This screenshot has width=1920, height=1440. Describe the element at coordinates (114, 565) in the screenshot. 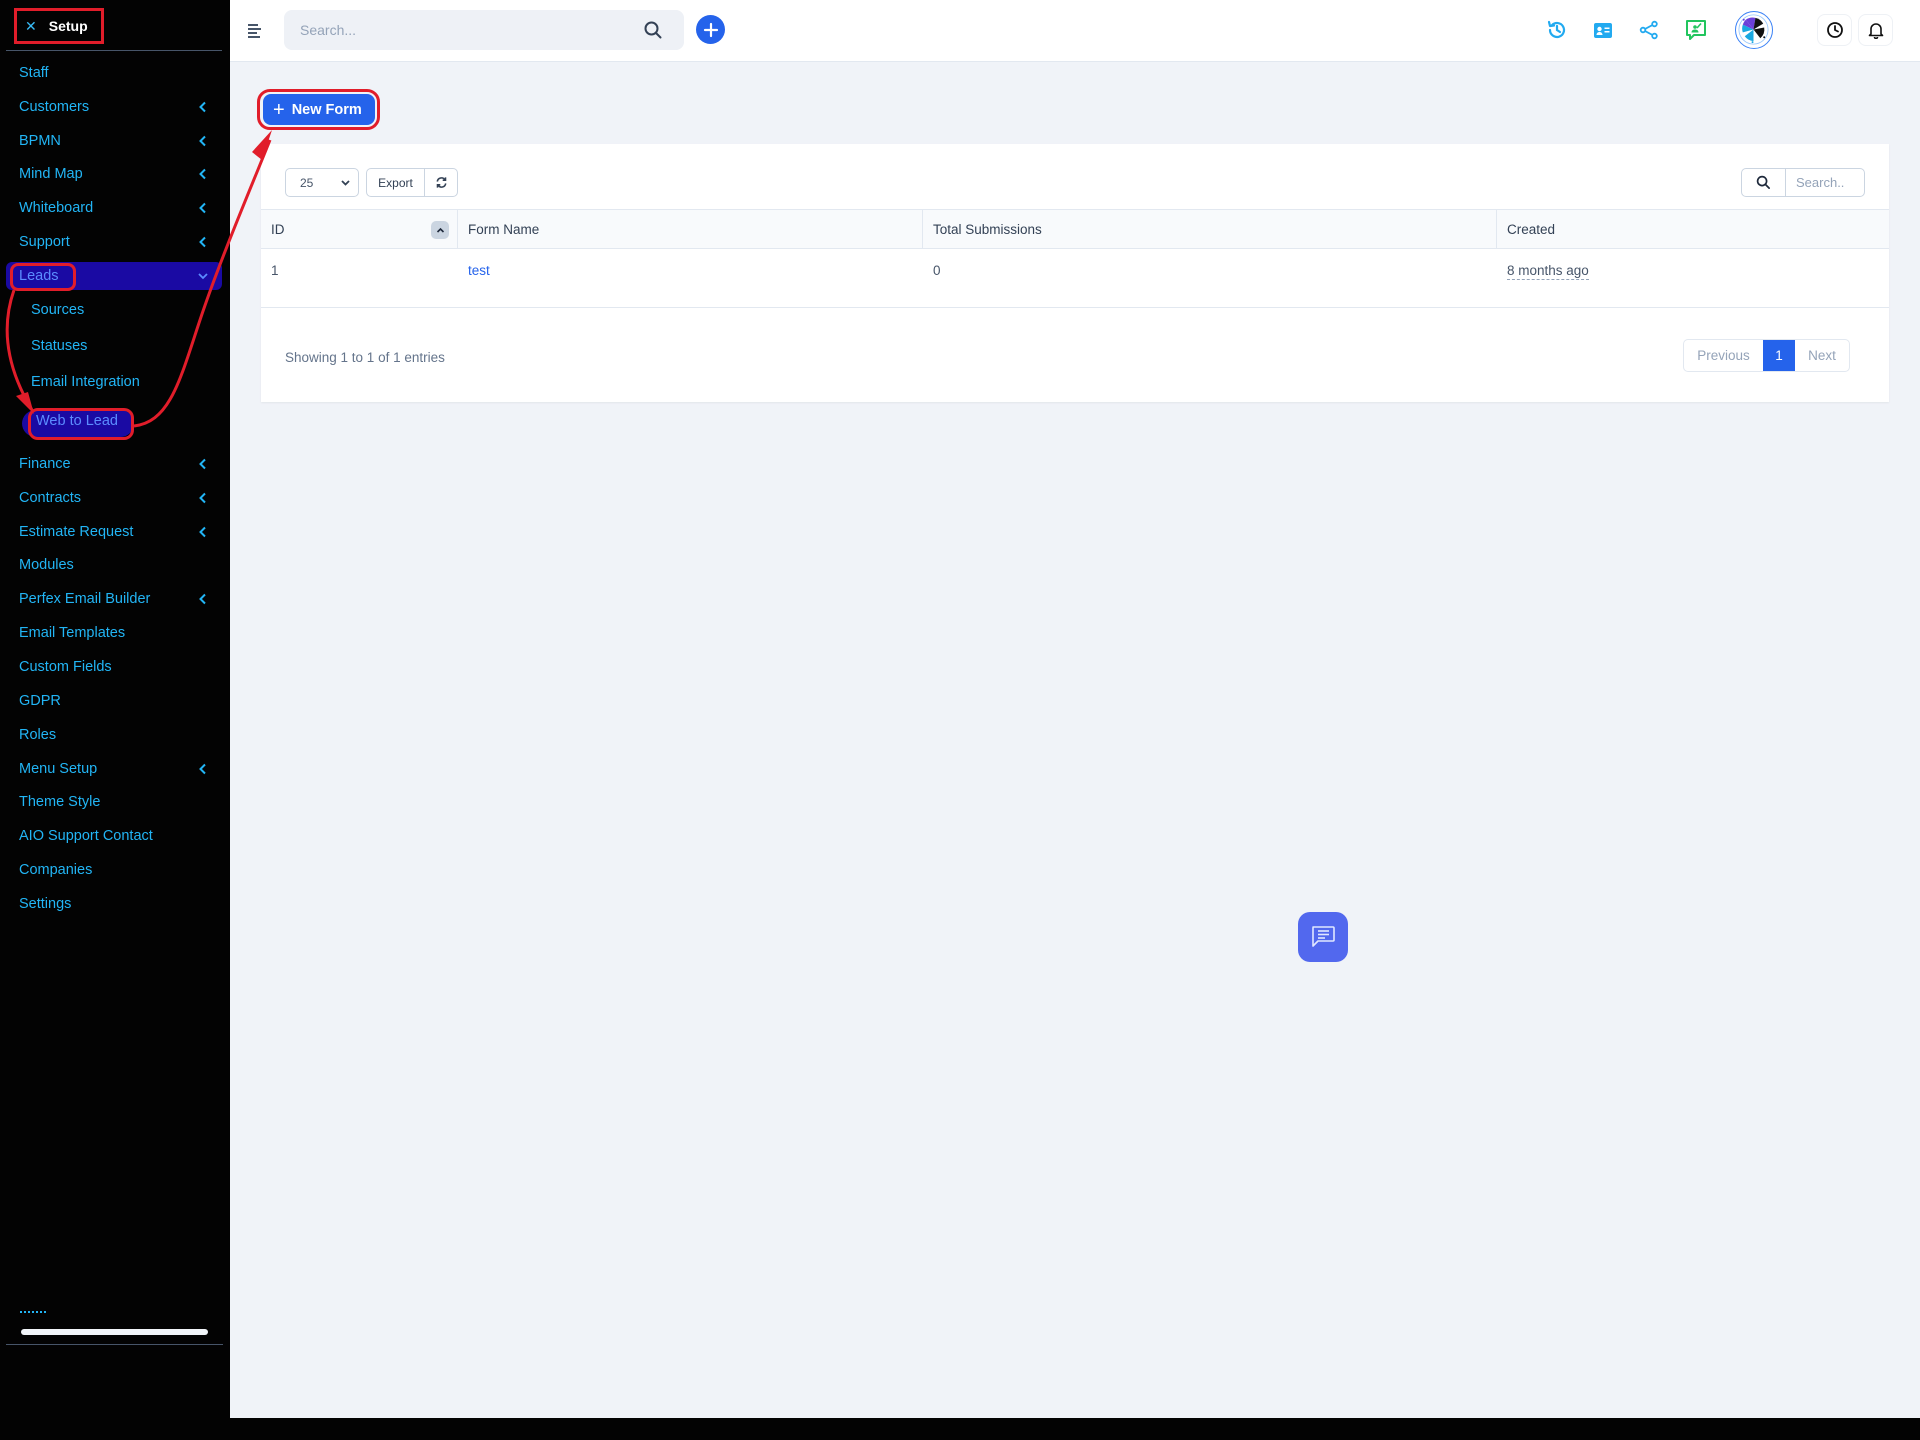

I see `sidebar-item-modules: Modules` at that location.